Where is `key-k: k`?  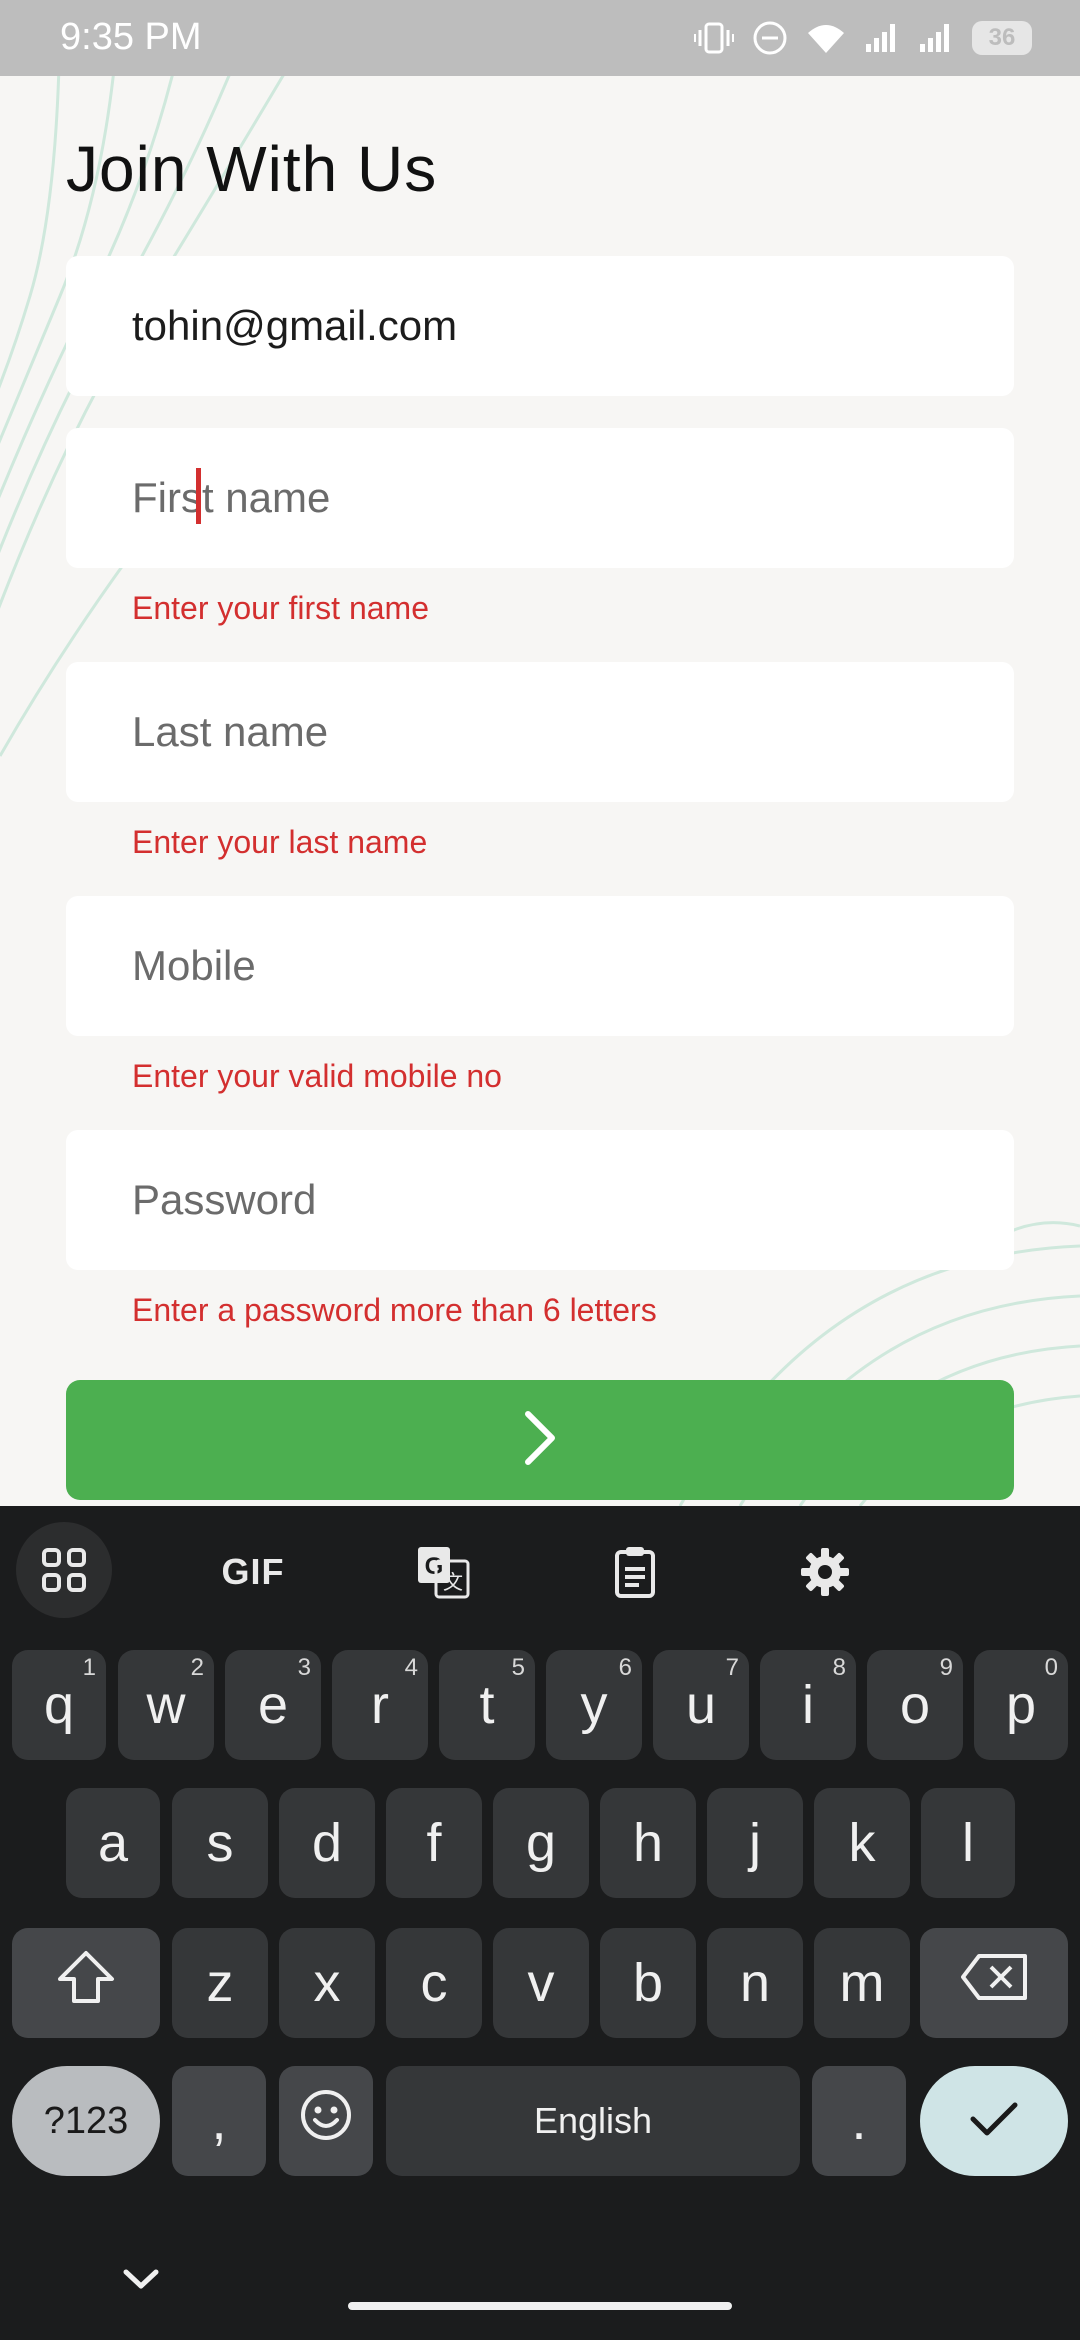 key-k: k is located at coordinates (862, 1843).